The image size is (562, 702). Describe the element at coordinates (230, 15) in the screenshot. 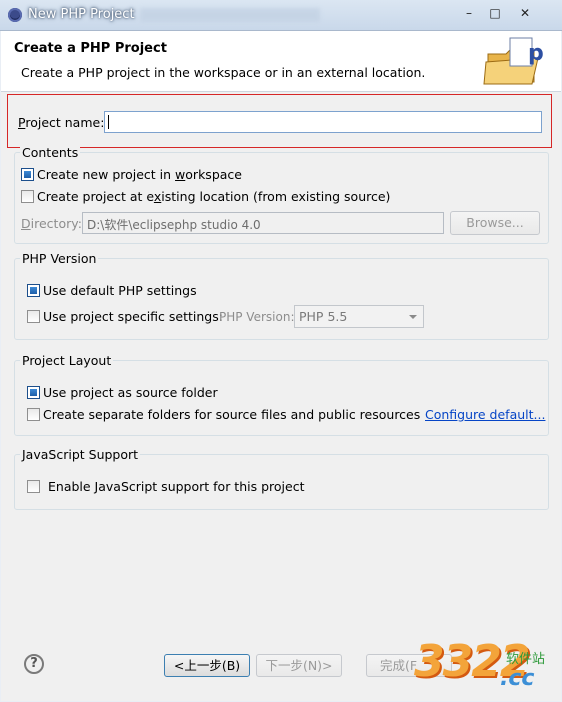

I see `titlebar-background-blur` at that location.